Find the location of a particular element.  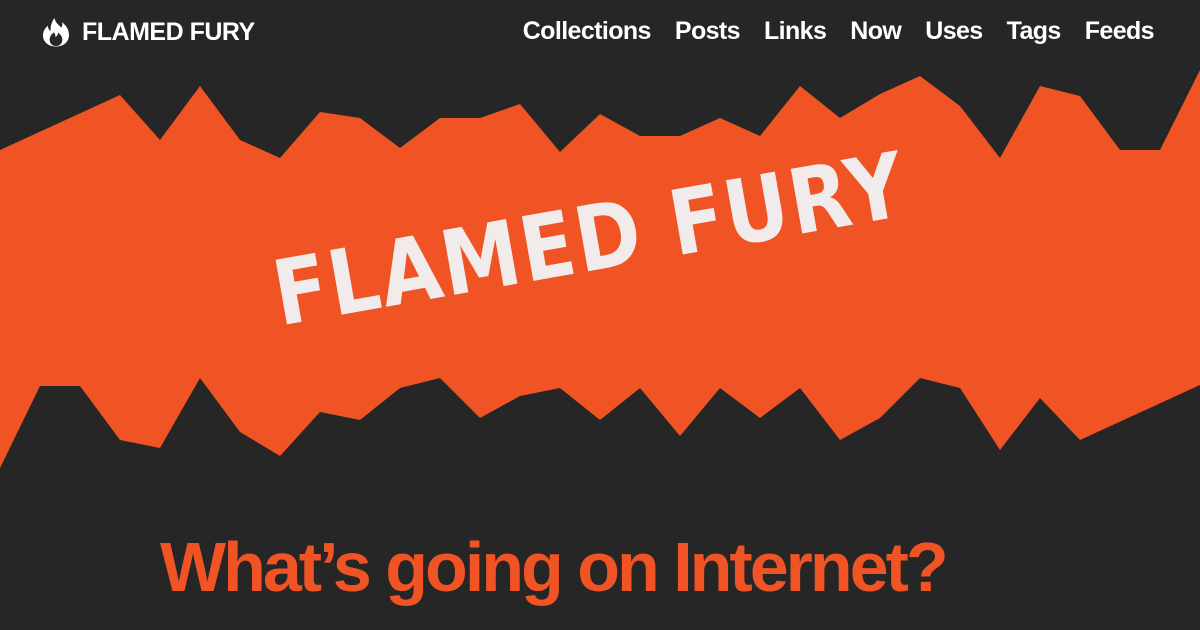

nav-item: Now is located at coordinates (876, 31).